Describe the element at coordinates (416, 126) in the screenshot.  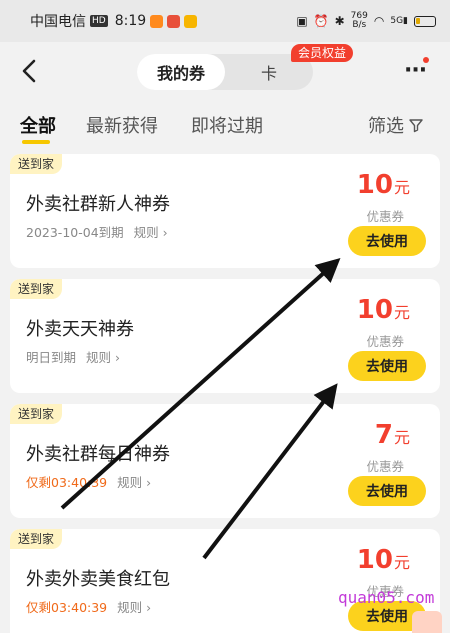
I see `funnel-icon` at that location.